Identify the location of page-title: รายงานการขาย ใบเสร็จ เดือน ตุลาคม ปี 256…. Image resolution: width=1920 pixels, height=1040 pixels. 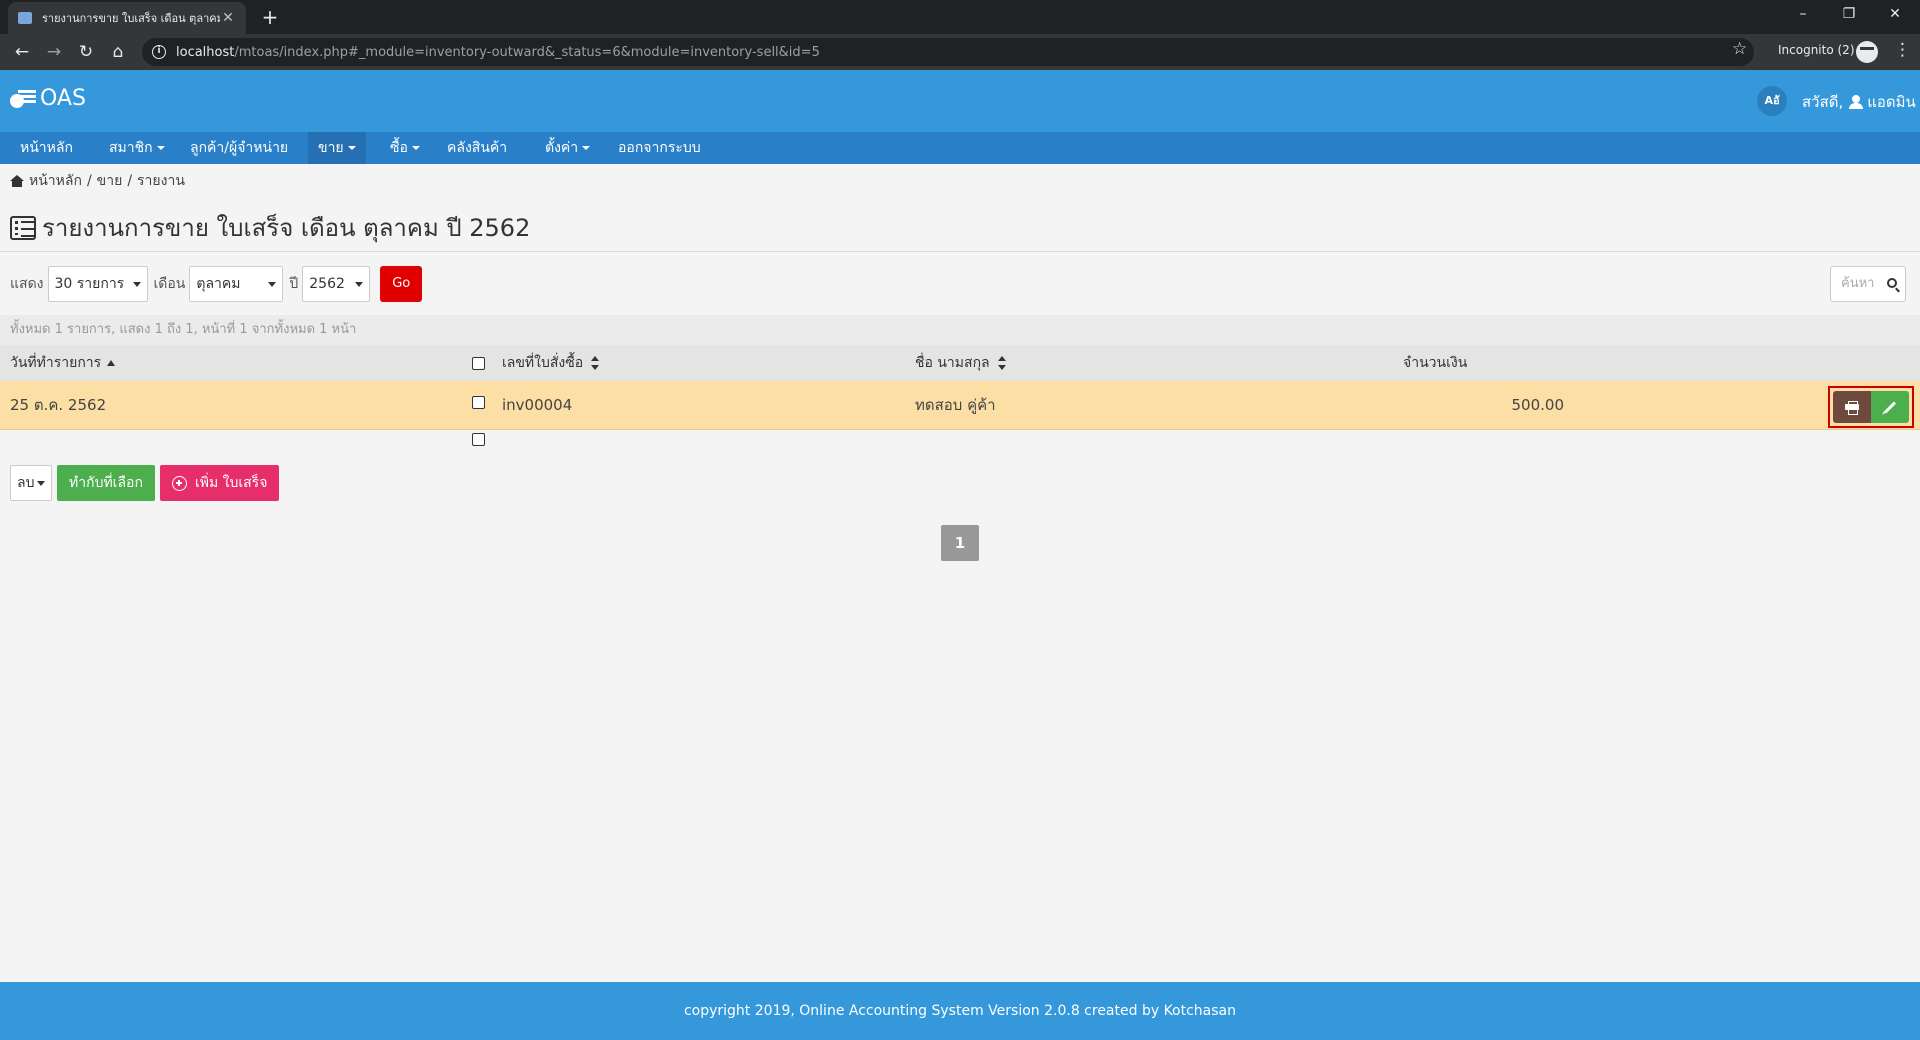
(270, 227).